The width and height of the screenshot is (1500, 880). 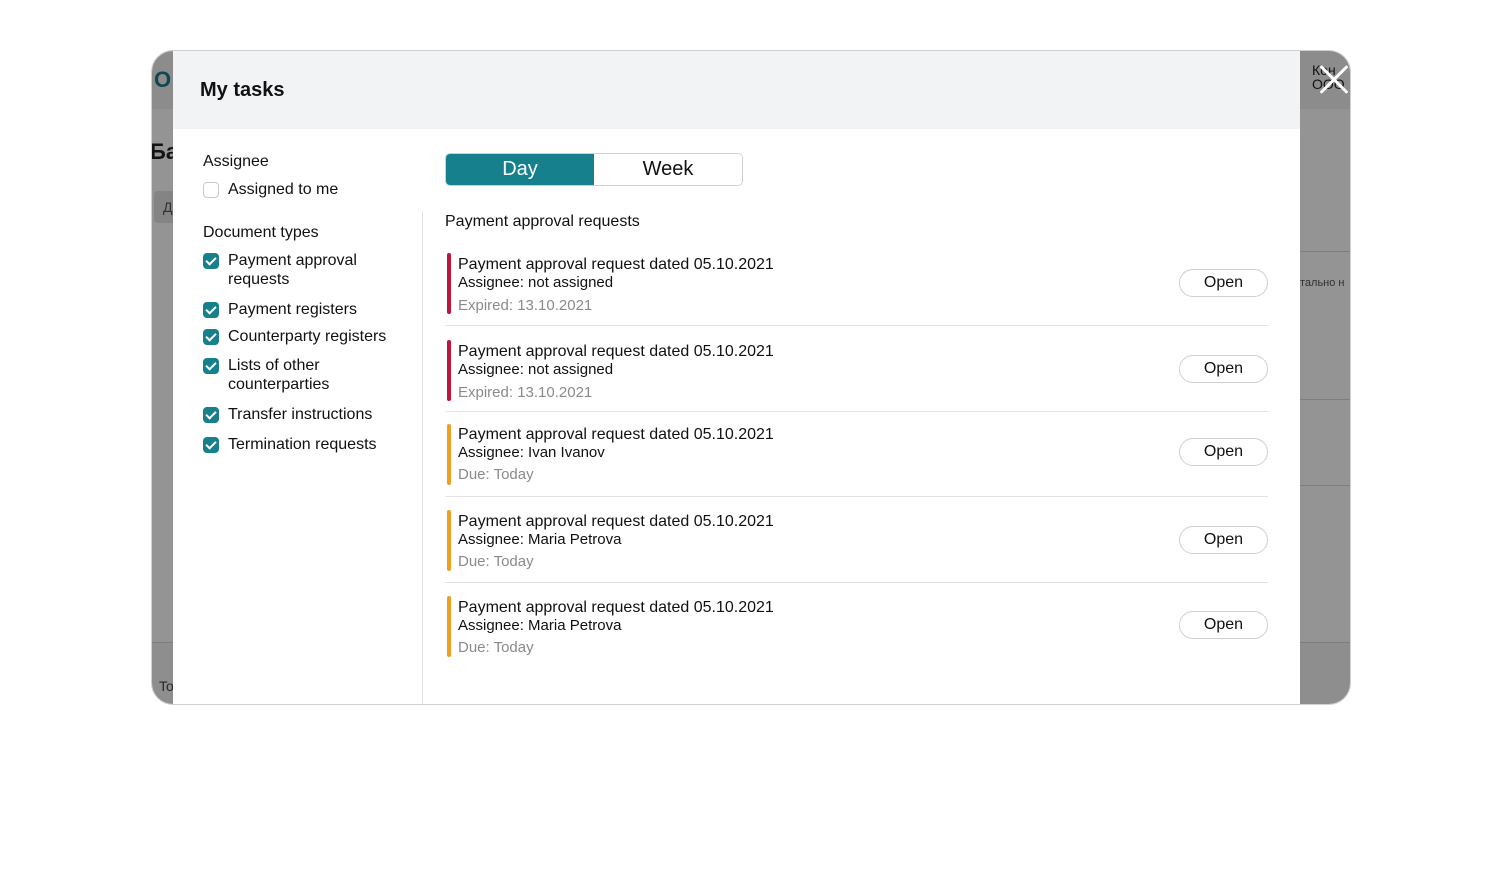 I want to click on doc-type-payment-registers: Payment registers, so click(x=308, y=309).